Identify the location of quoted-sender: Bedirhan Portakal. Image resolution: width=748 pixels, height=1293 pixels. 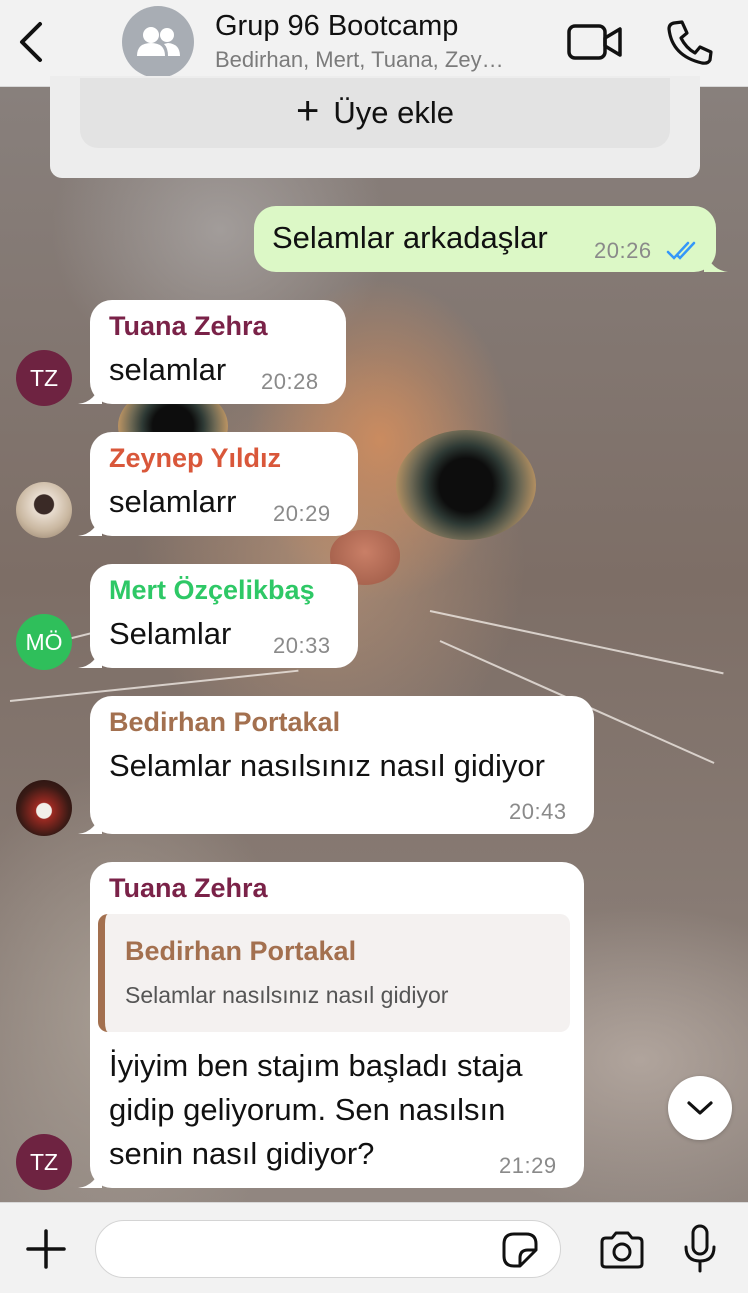
(241, 951).